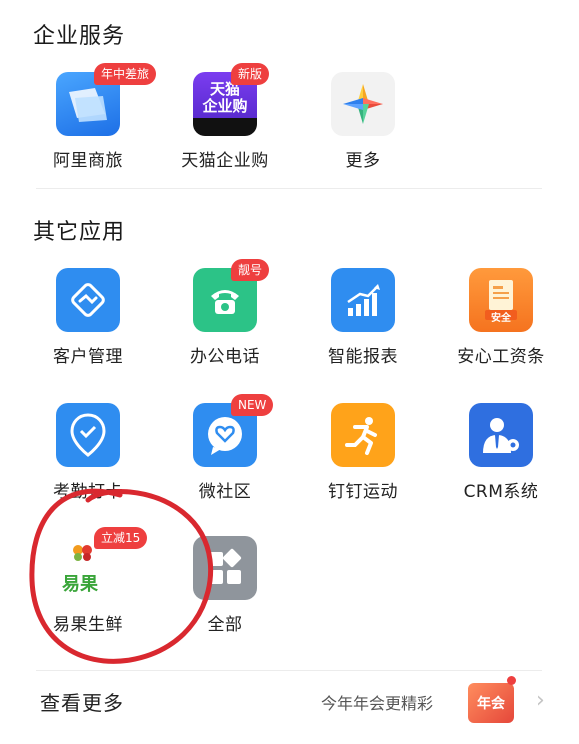 This screenshot has height=744, width=579. I want to click on view-more-link: 查看更多, so click(82, 701).